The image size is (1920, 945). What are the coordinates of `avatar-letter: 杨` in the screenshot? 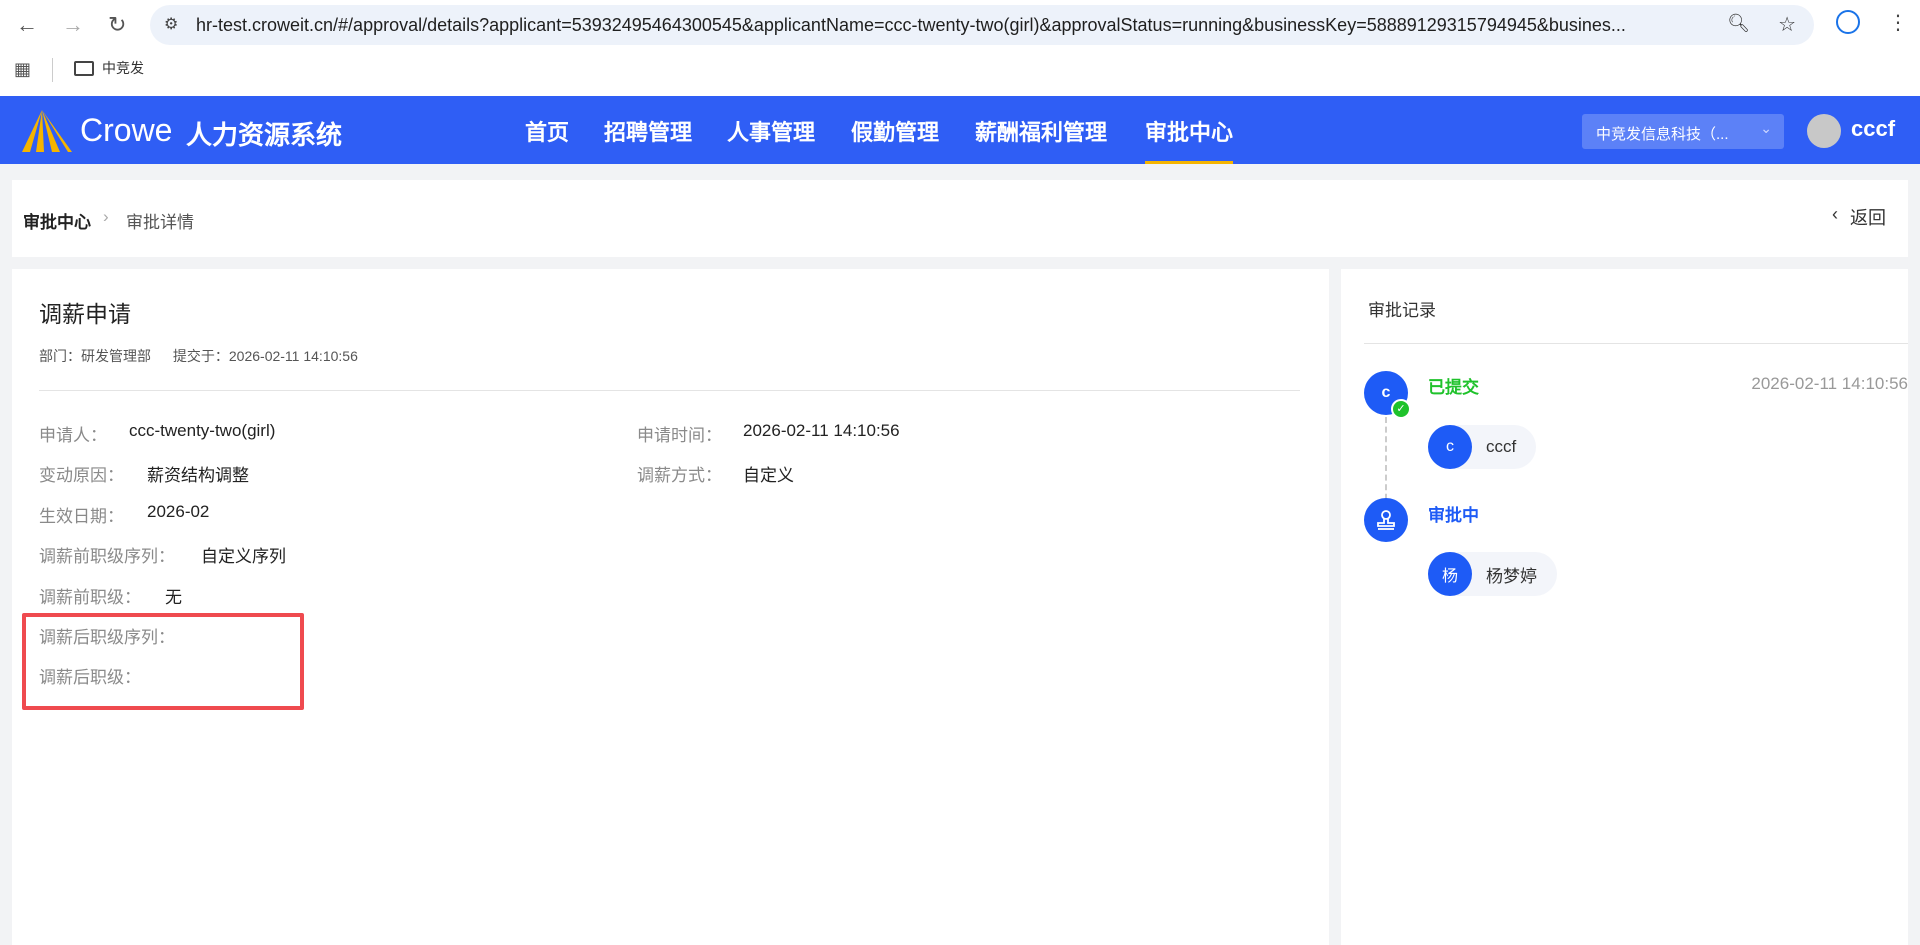 It's located at (1449, 576).